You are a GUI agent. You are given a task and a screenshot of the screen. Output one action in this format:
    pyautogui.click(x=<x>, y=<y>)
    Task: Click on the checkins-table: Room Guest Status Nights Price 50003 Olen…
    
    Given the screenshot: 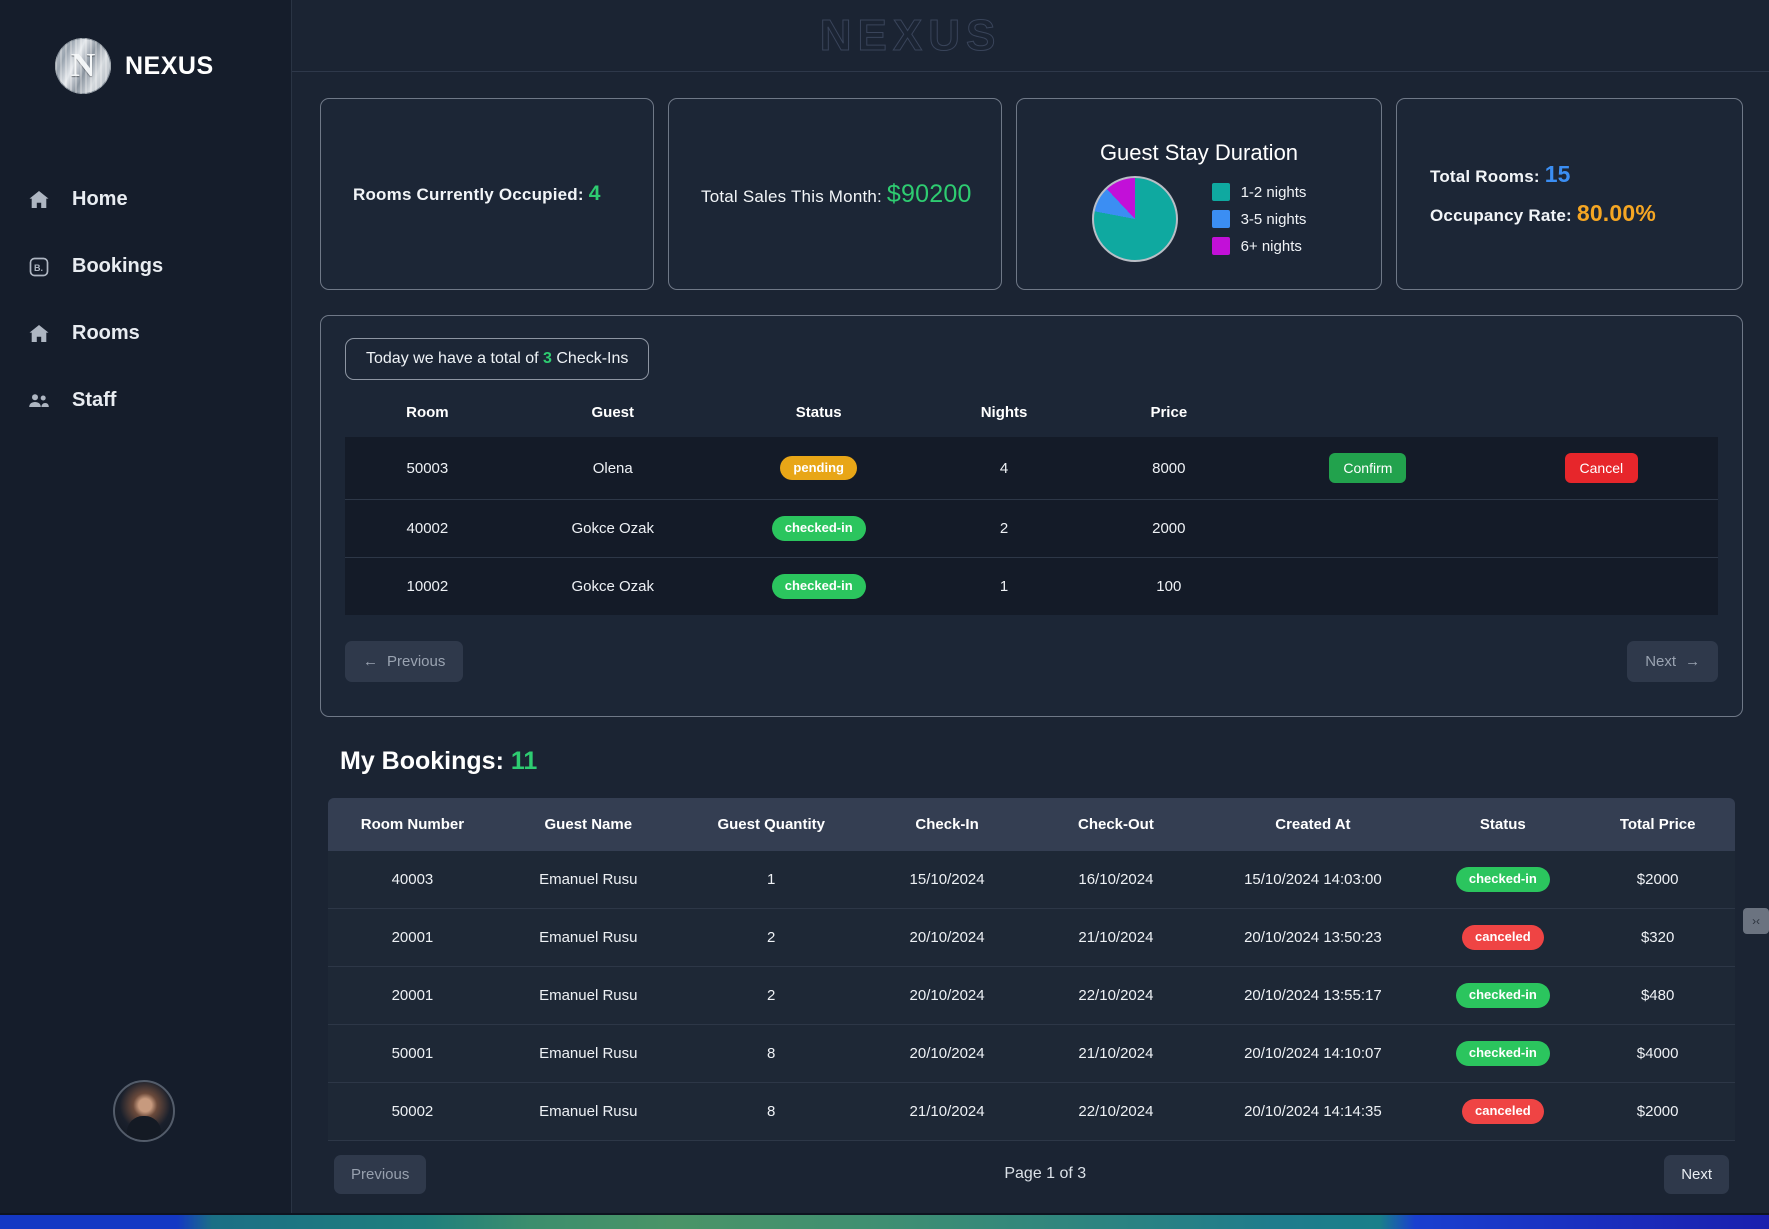 What is the action you would take?
    pyautogui.click(x=1032, y=504)
    